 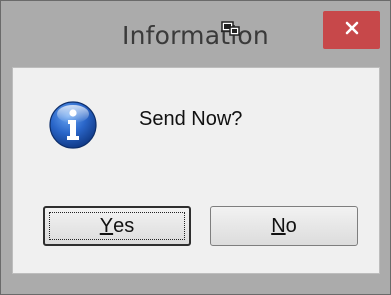 What do you see at coordinates (106, 225) in the screenshot?
I see `yes-mnemonic: Y` at bounding box center [106, 225].